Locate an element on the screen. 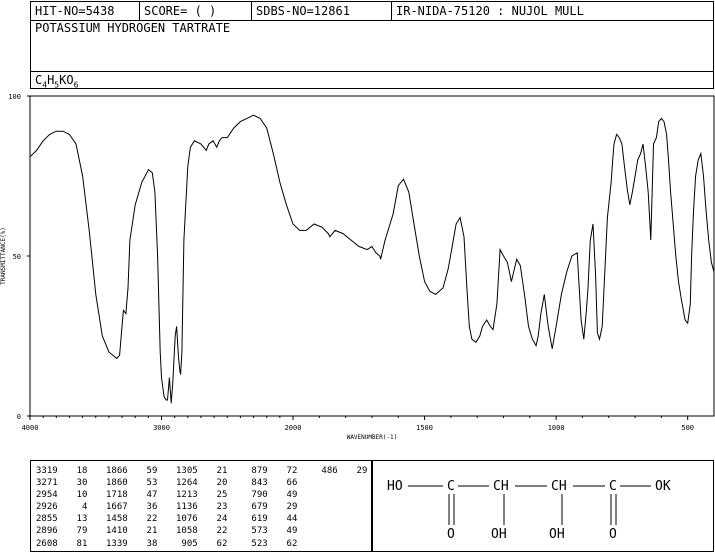  struct-o2: O is located at coordinates (613, 534).